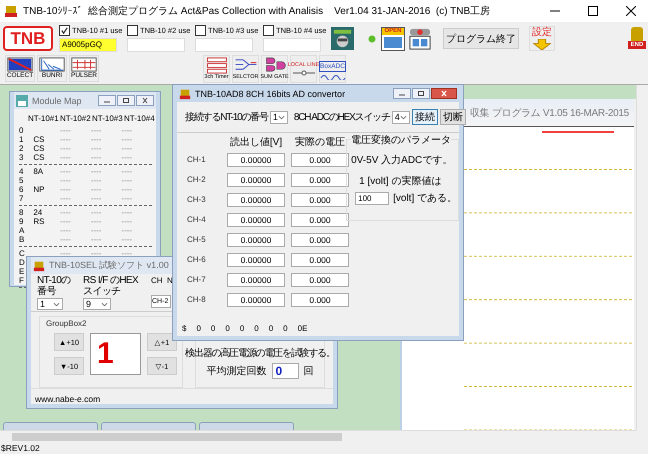  I want to click on address-cell-text: 0, so click(21, 130).